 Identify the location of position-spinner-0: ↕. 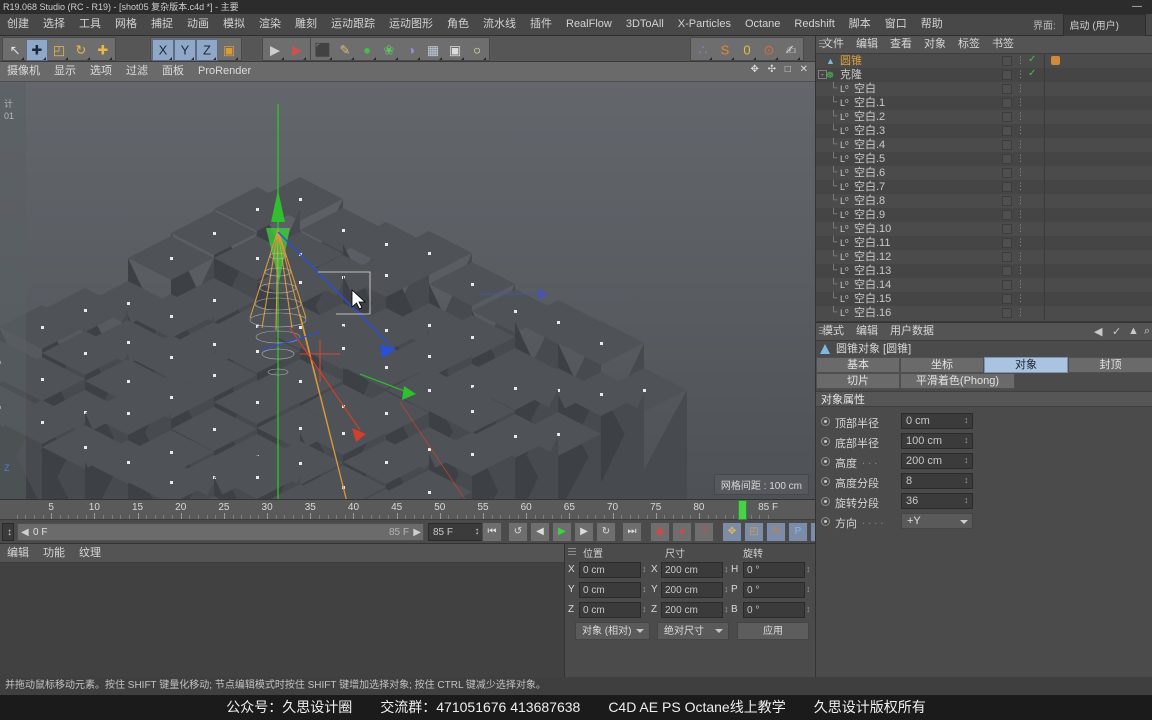
(644, 569).